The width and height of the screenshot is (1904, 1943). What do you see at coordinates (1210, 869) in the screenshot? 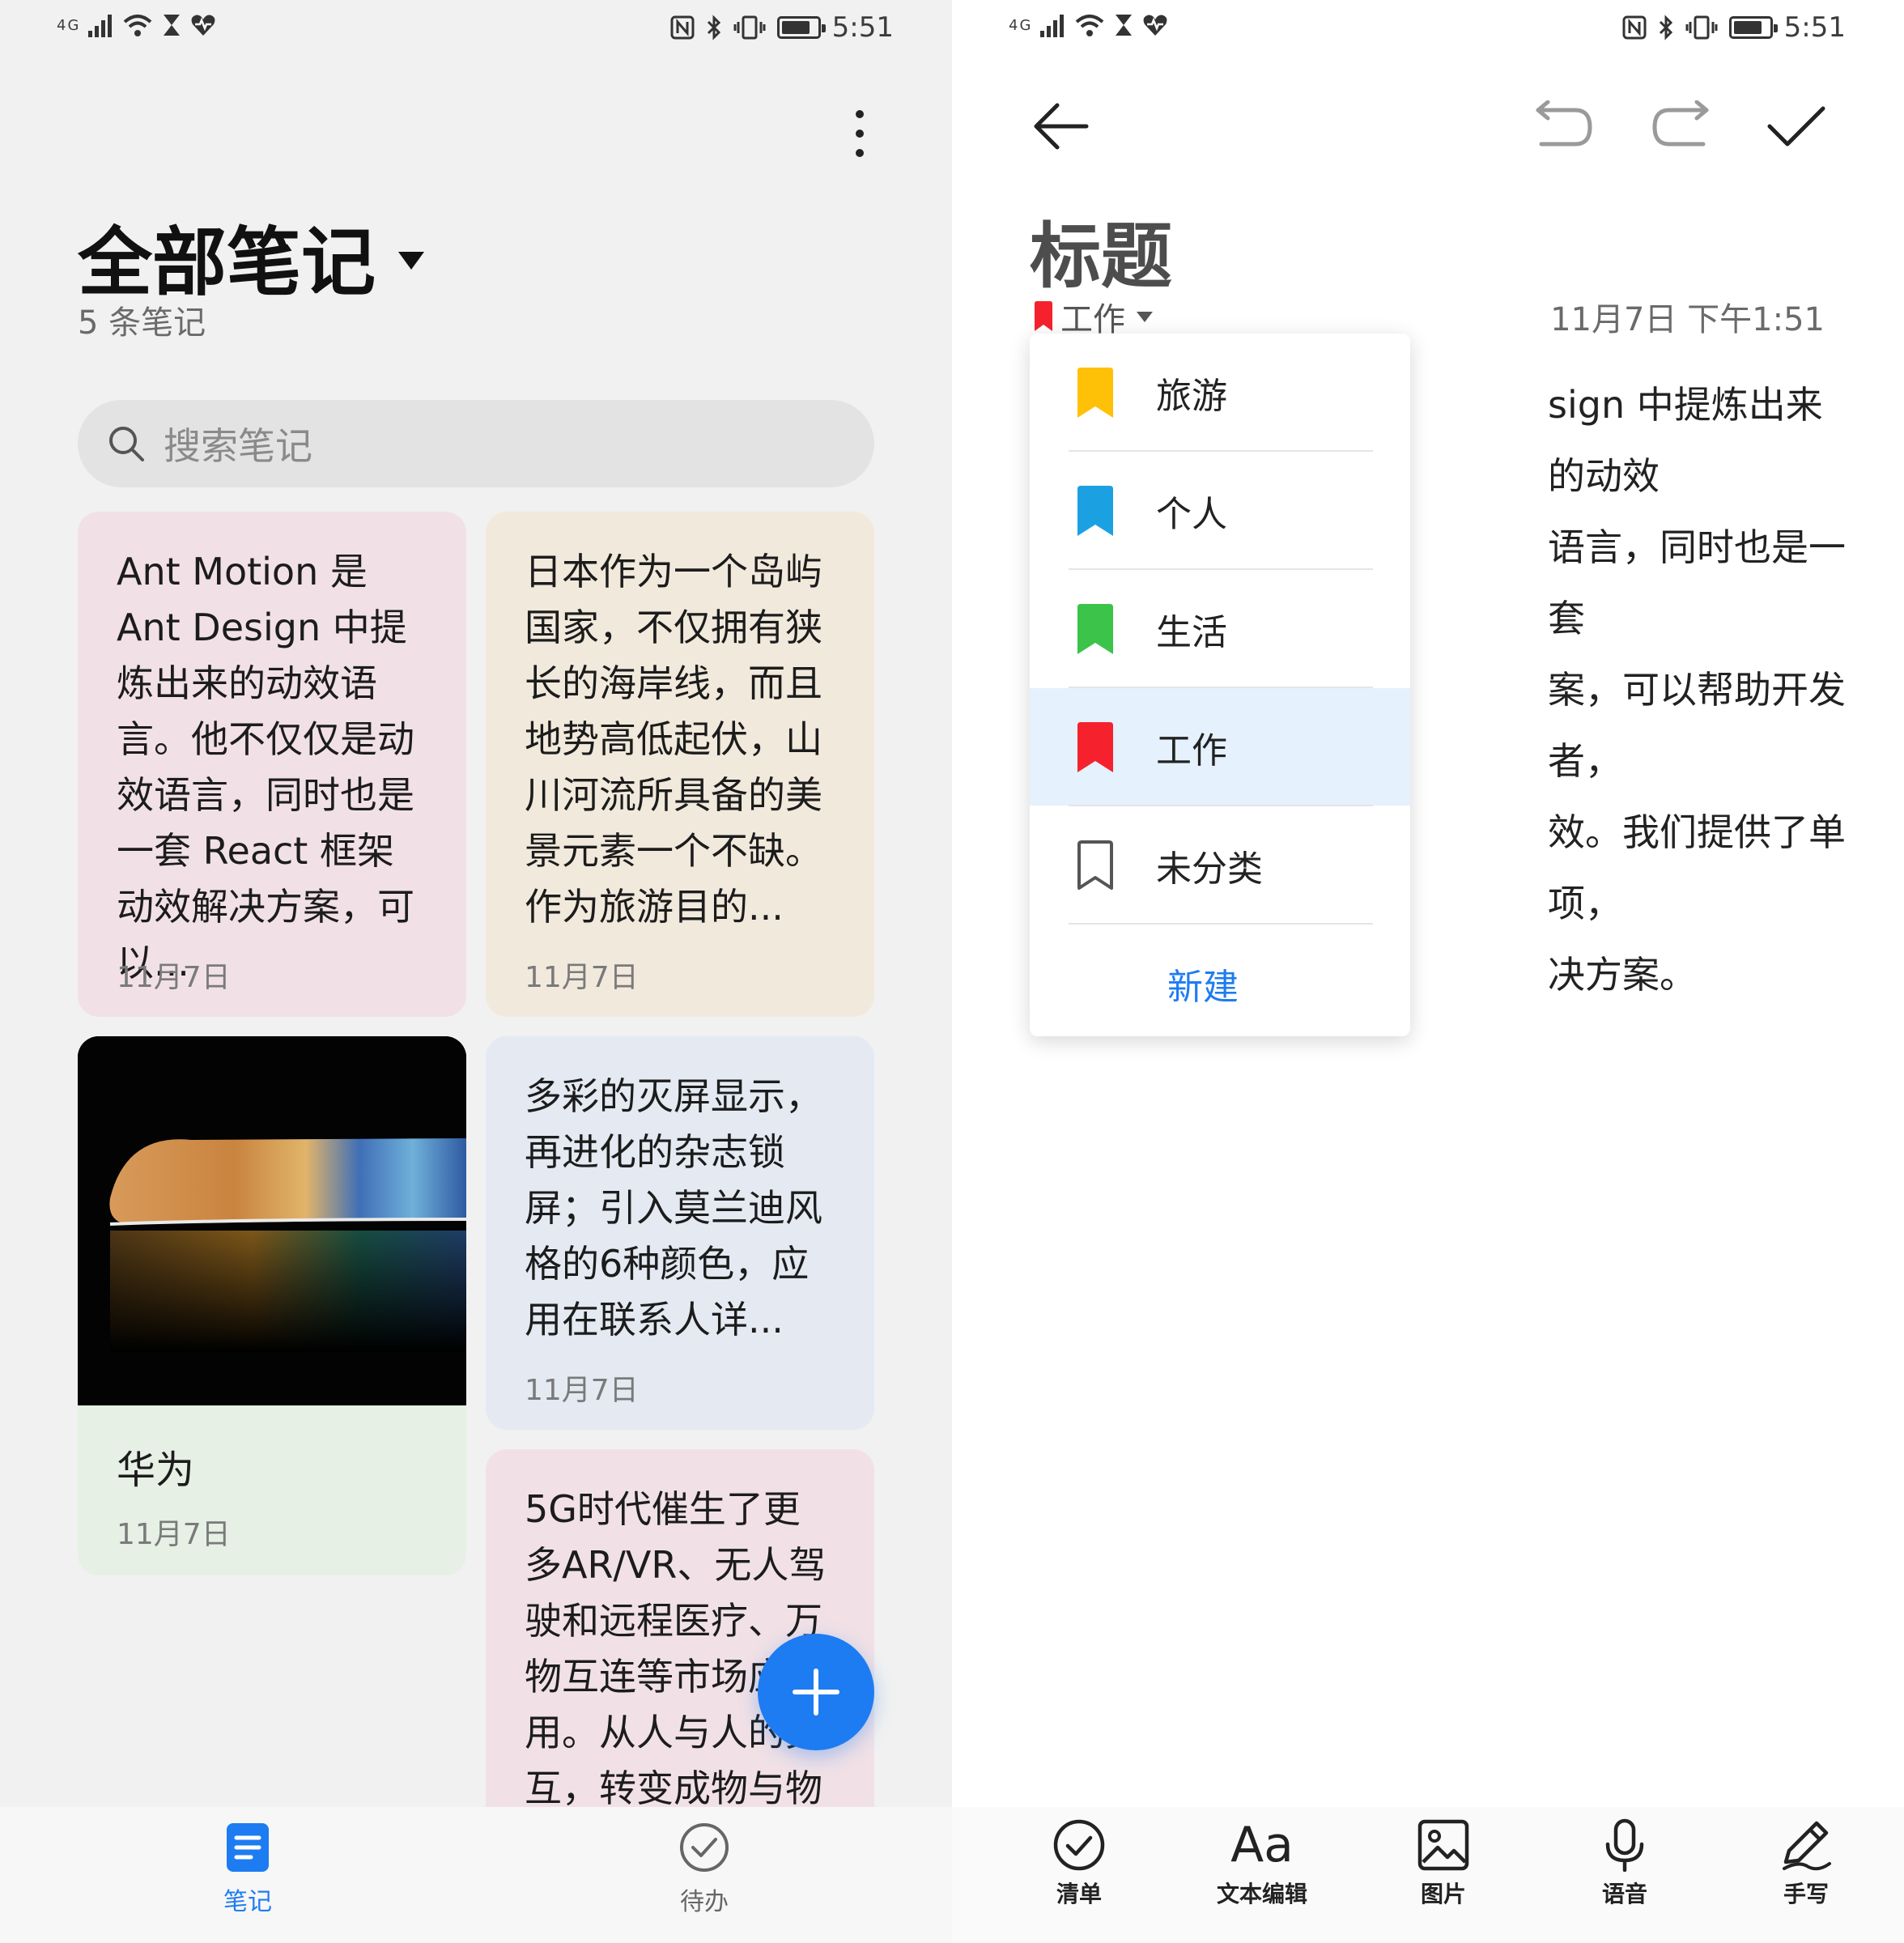
I see `category-option-label: 未分类` at bounding box center [1210, 869].